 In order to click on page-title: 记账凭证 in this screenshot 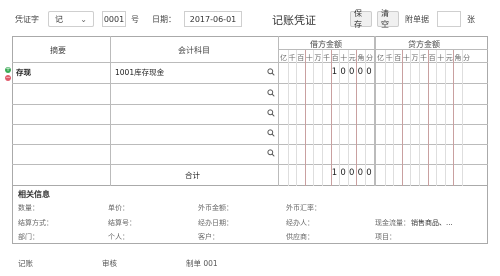, I will do `click(294, 20)`.